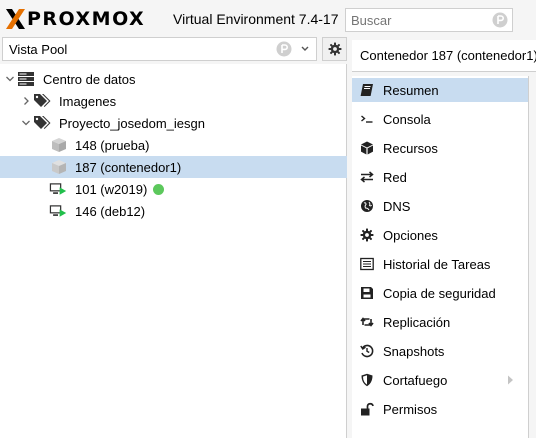 The image size is (536, 438). What do you see at coordinates (15, 19) in the screenshot?
I see `proxmox-x-icon` at bounding box center [15, 19].